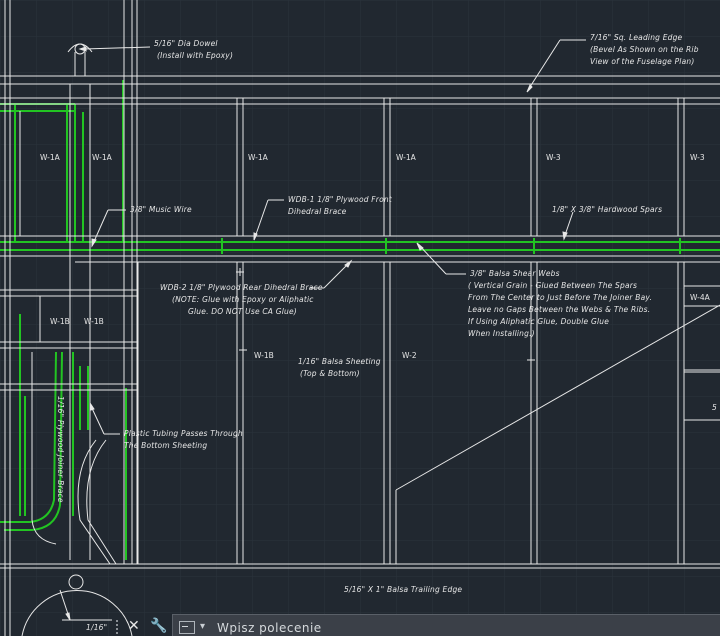 The height and width of the screenshot is (636, 720). What do you see at coordinates (714, 407) in the screenshot?
I see `partial-label-right: 5` at bounding box center [714, 407].